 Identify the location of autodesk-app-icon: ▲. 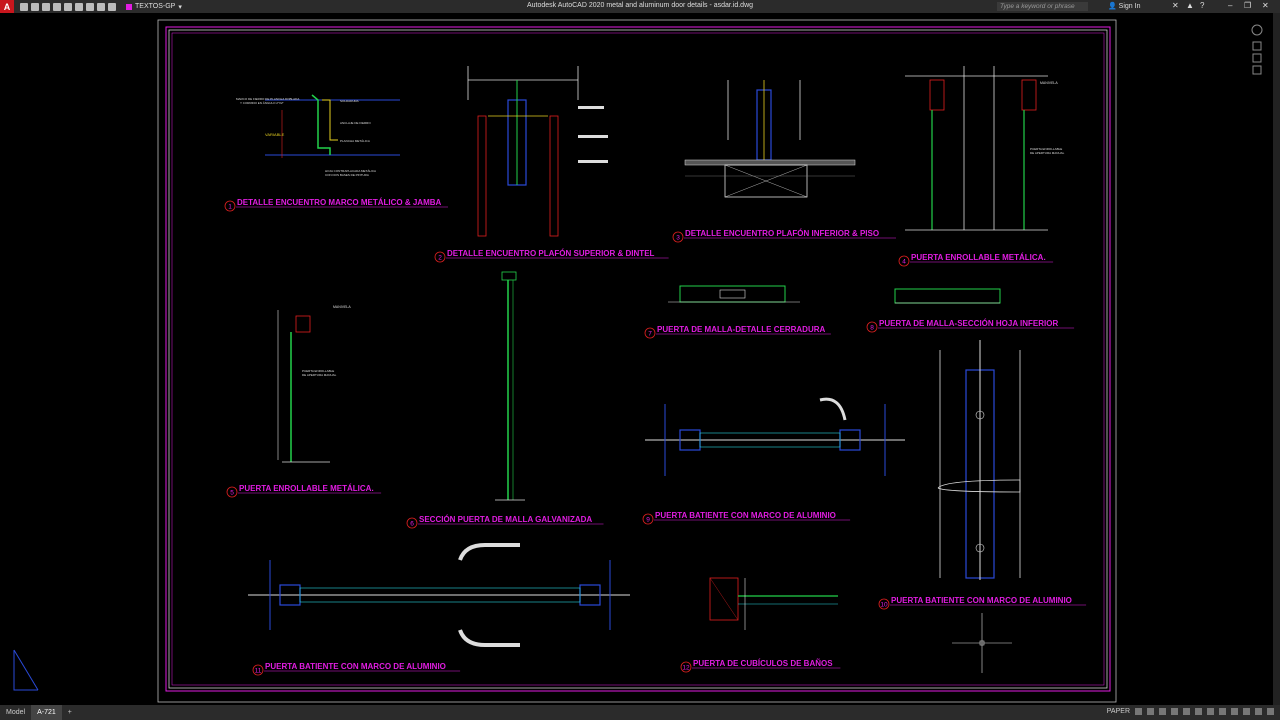
(1190, 5).